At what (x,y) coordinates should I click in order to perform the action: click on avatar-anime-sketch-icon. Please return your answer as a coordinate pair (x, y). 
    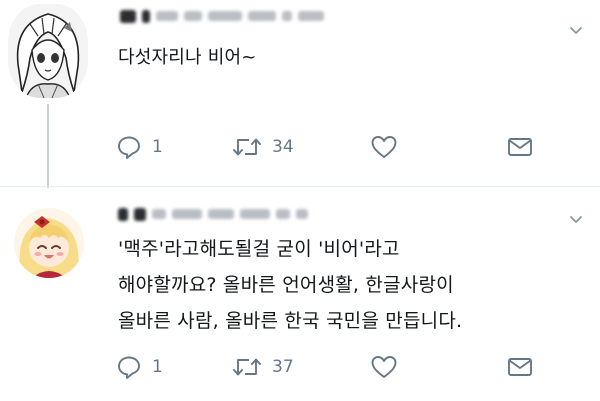
    Looking at the image, I should click on (48, 51).